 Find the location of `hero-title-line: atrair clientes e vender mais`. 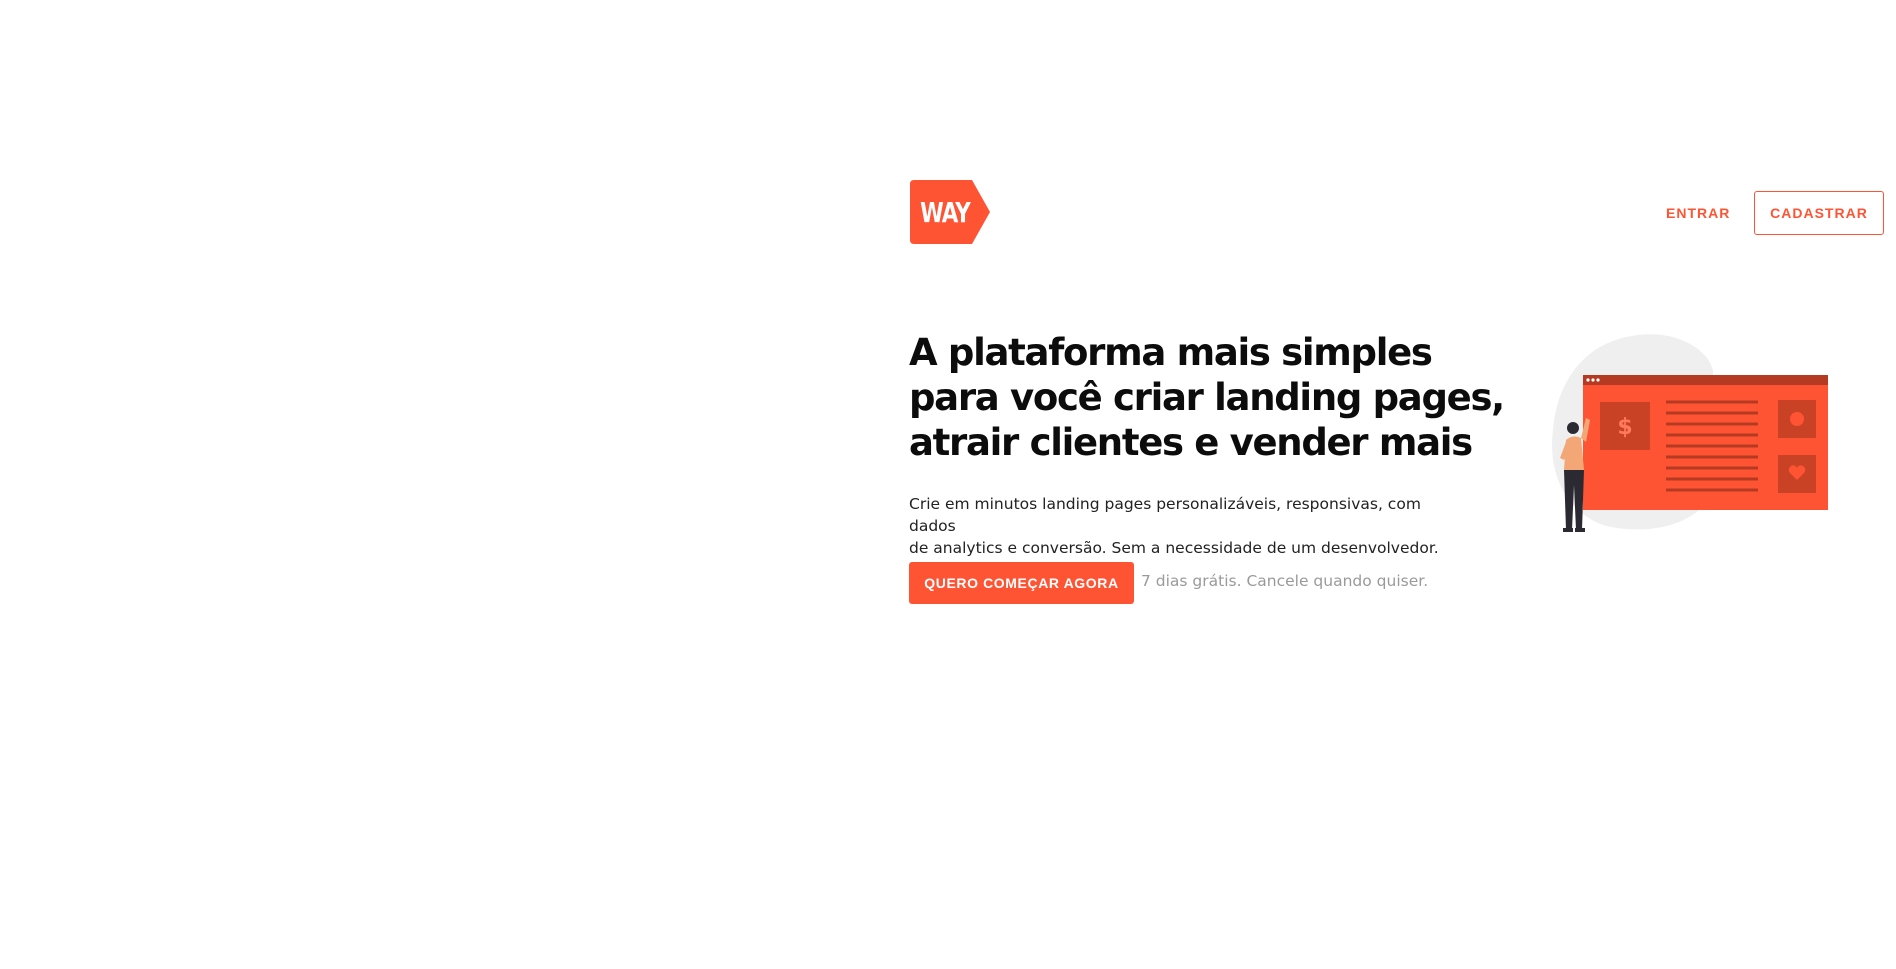

hero-title-line: atrair clientes e vender mais is located at coordinates (1191, 442).